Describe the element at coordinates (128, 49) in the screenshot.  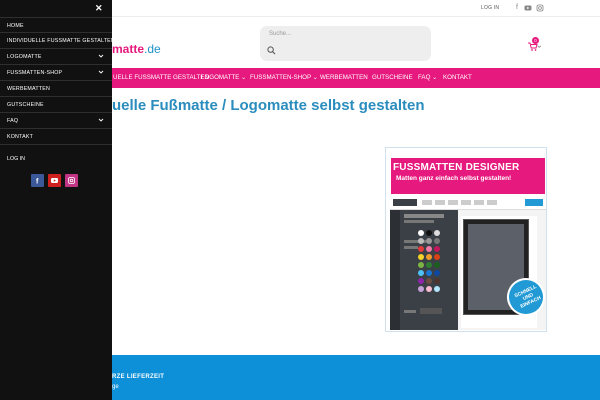
I see `logo-brand: matte` at that location.